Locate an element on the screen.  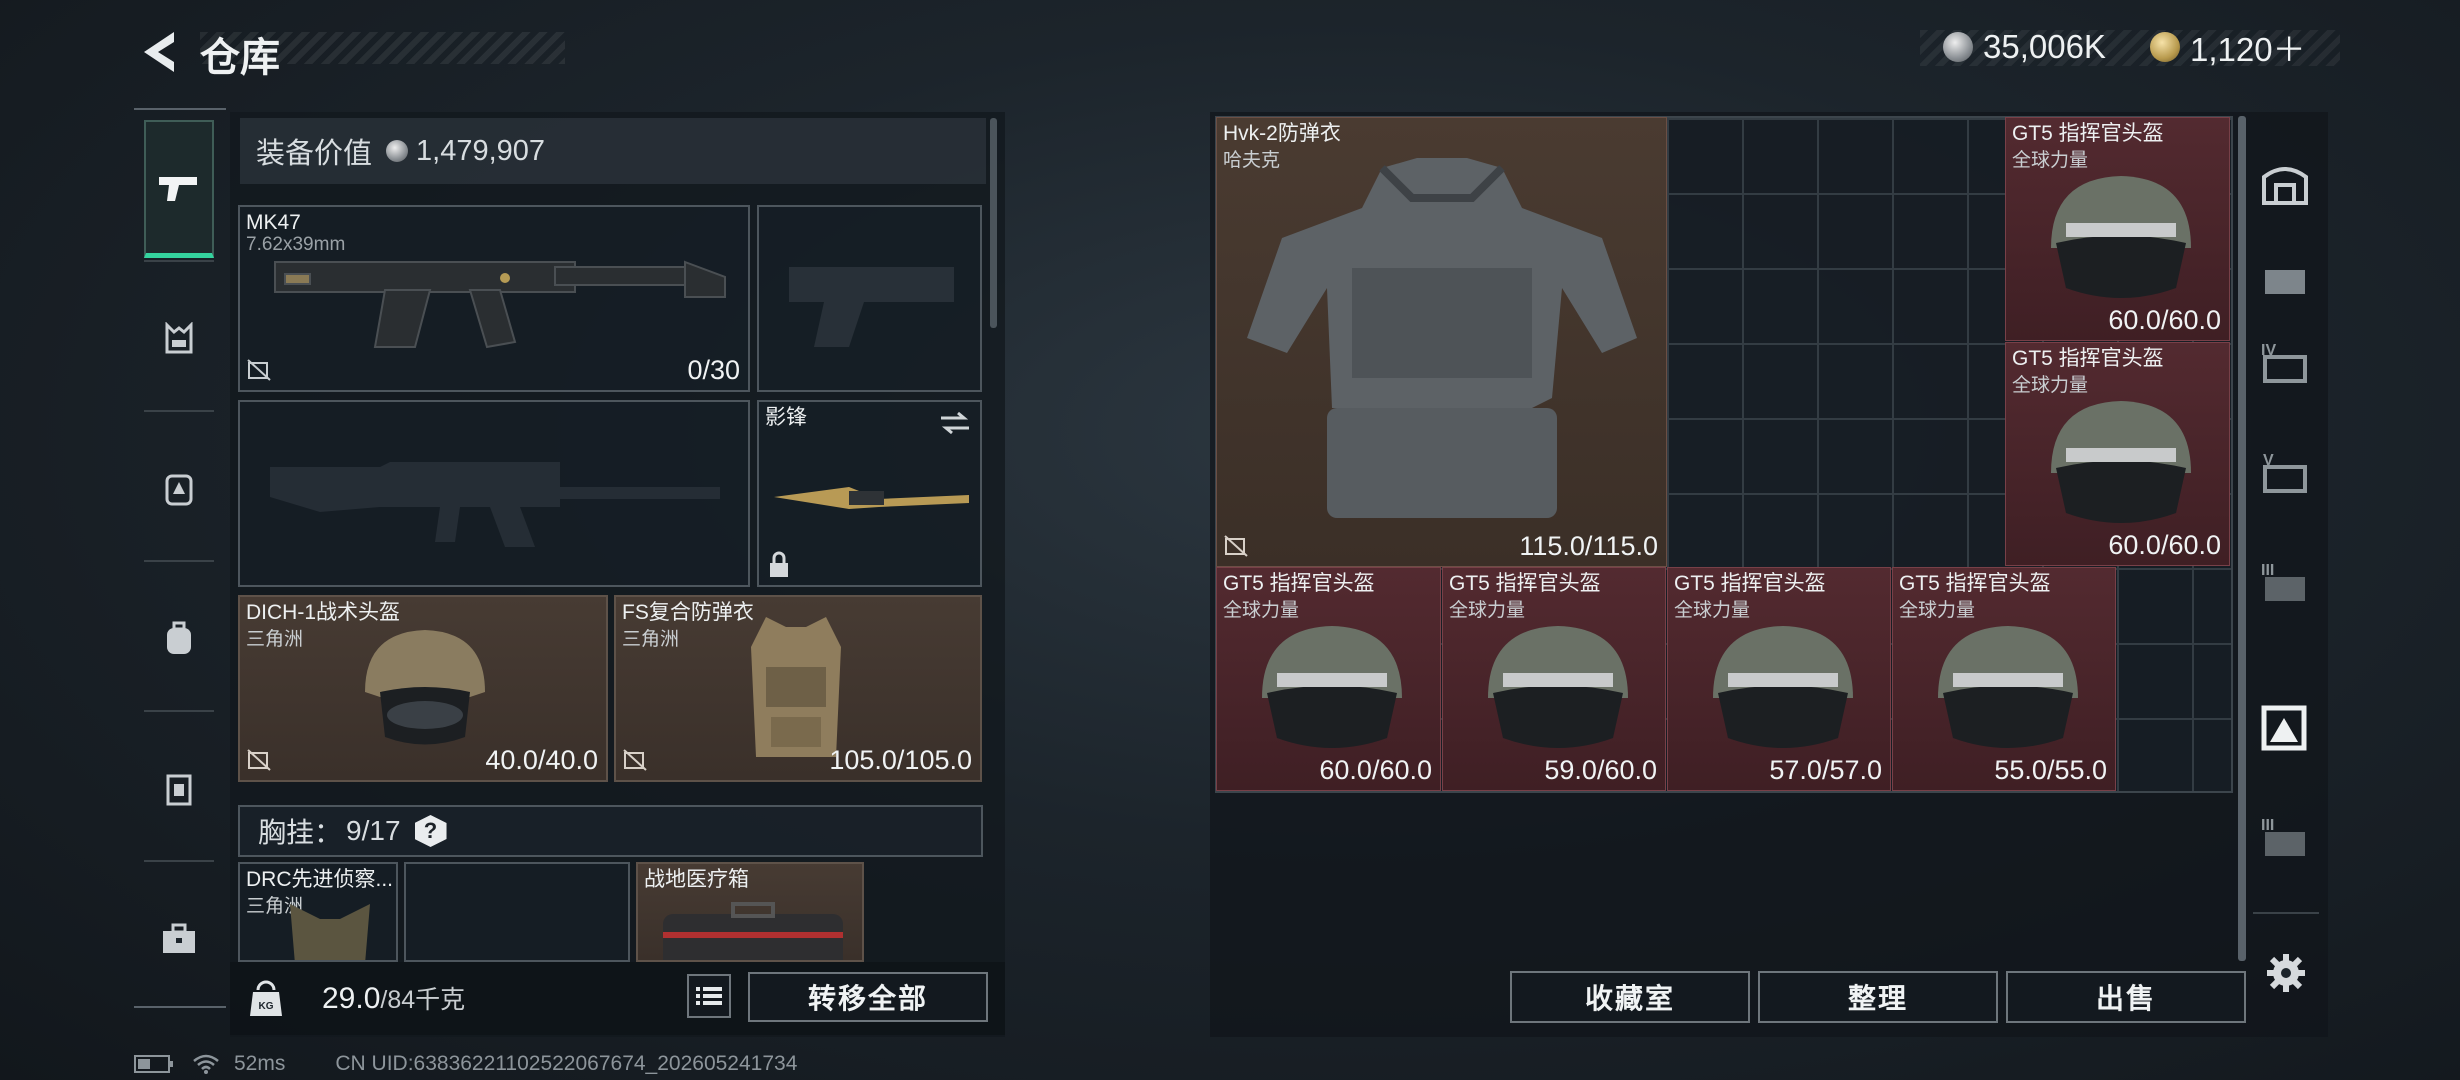
tab-storage-active is located at coordinates (2285, 727).